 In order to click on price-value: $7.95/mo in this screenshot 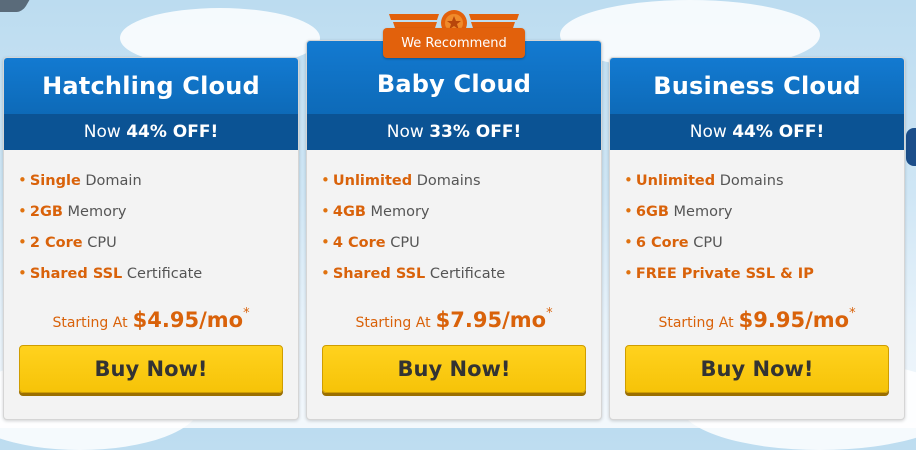, I will do `click(491, 320)`.